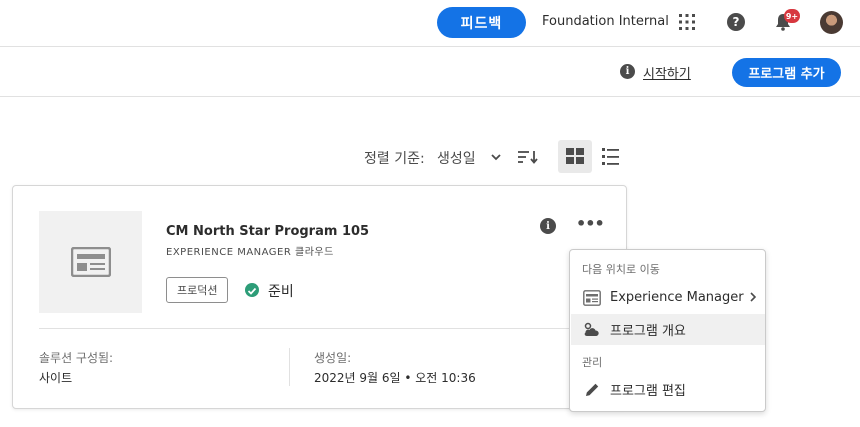 This screenshot has width=860, height=427. What do you see at coordinates (252, 290) in the screenshot?
I see `status-check-icon` at bounding box center [252, 290].